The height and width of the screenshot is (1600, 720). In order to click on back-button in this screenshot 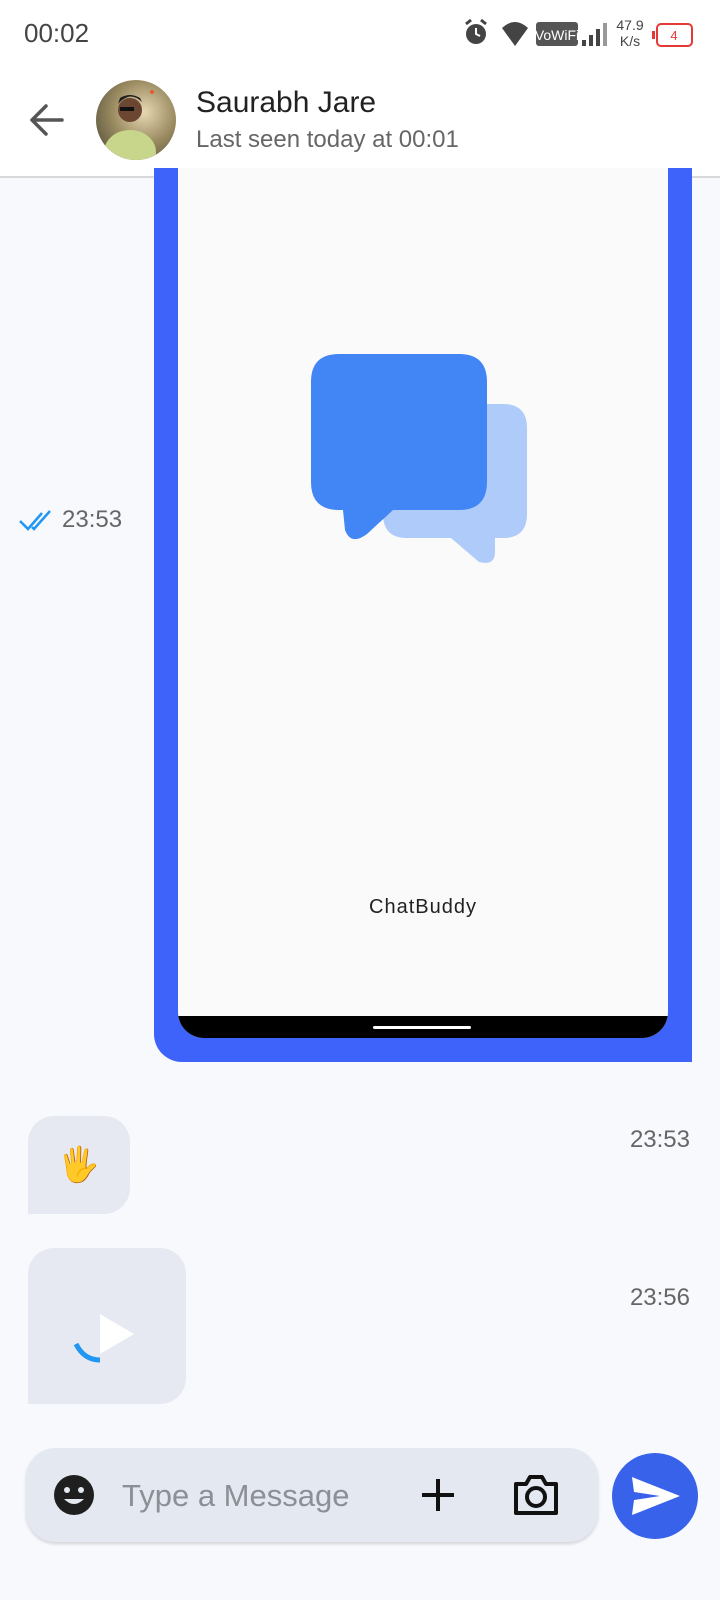, I will do `click(48, 120)`.